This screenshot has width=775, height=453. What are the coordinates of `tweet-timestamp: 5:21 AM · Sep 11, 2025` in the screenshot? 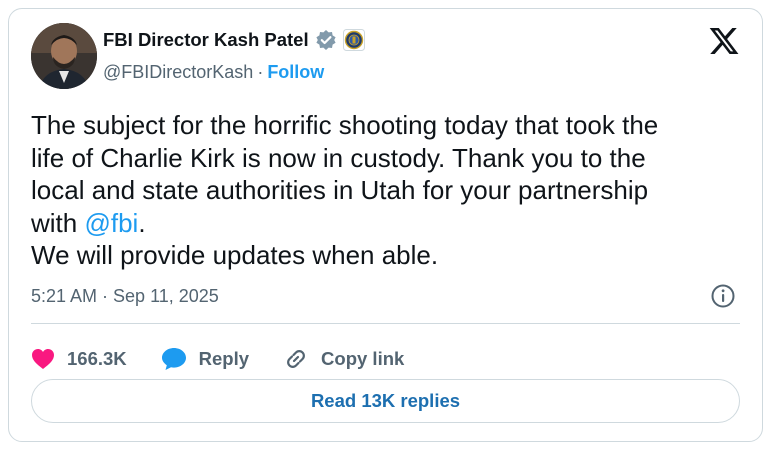 It's located at (125, 296).